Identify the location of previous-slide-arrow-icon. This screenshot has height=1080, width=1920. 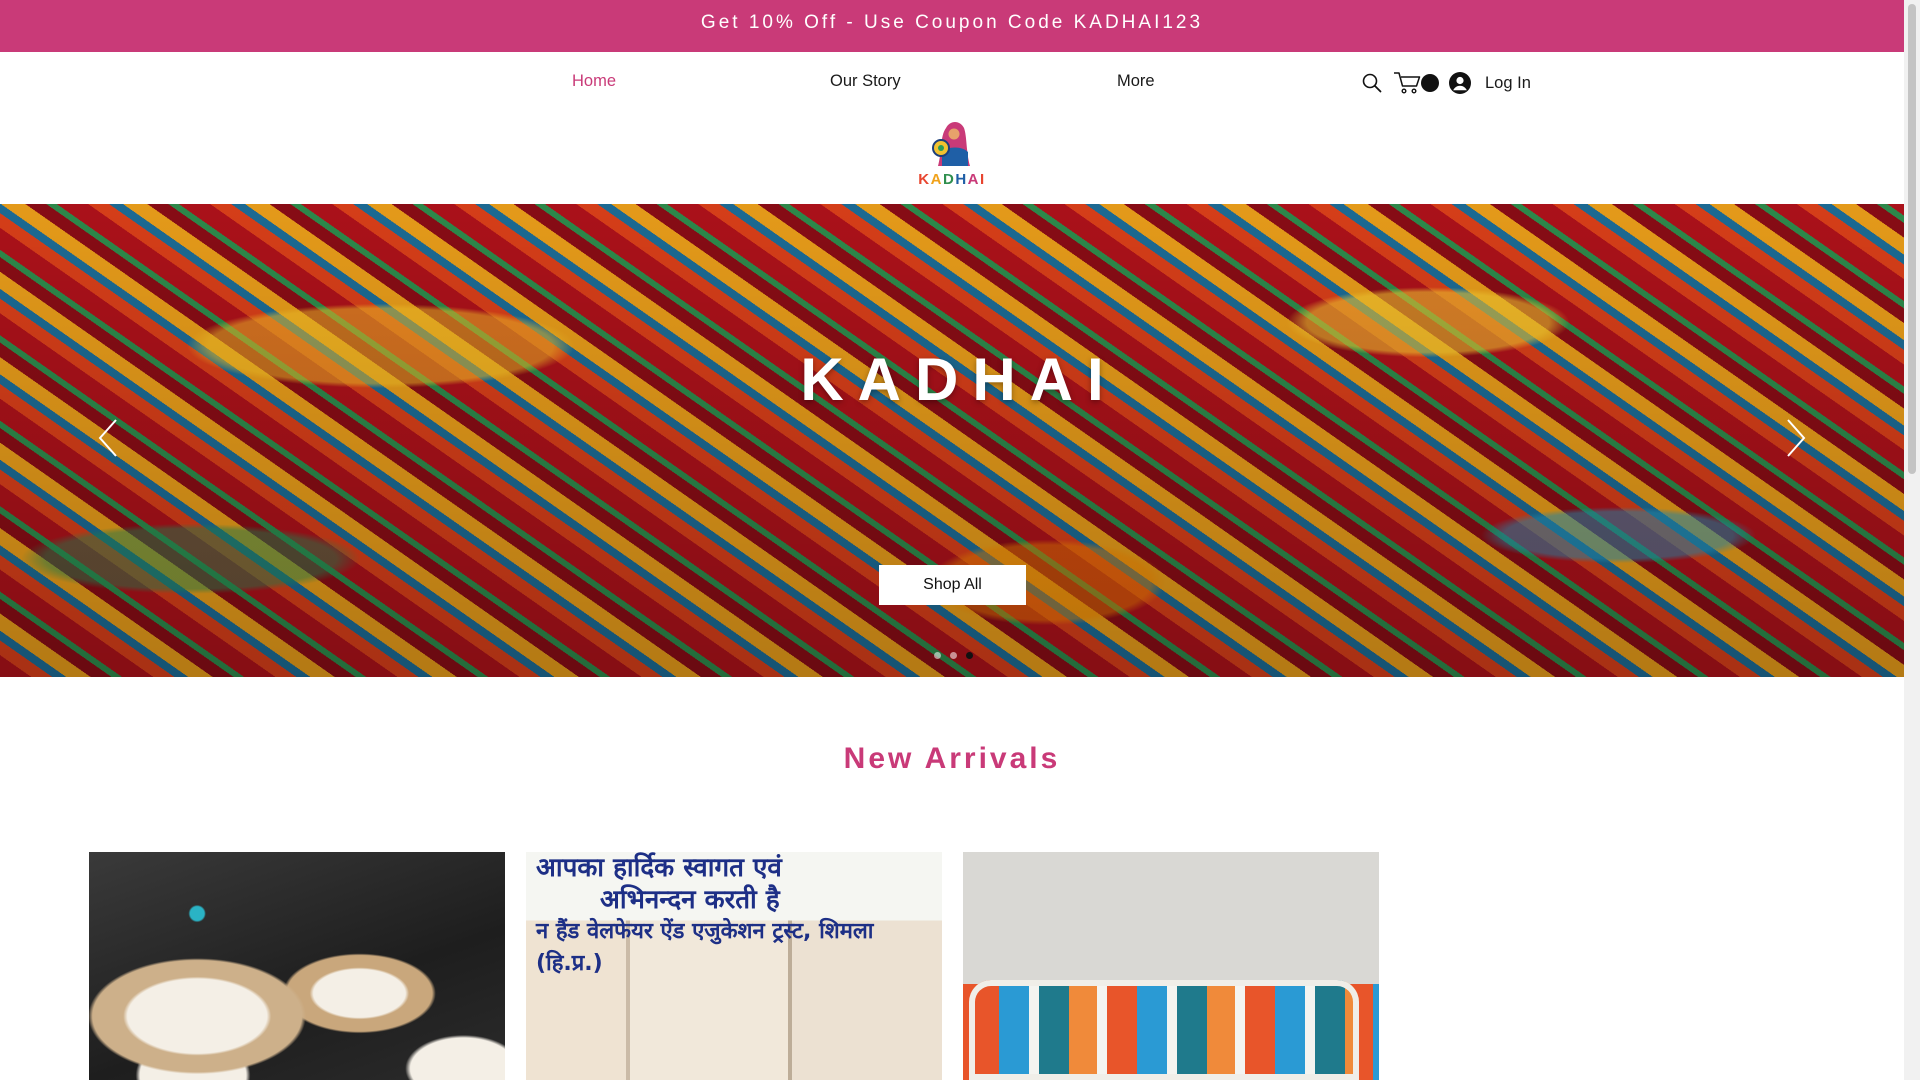
(108, 438).